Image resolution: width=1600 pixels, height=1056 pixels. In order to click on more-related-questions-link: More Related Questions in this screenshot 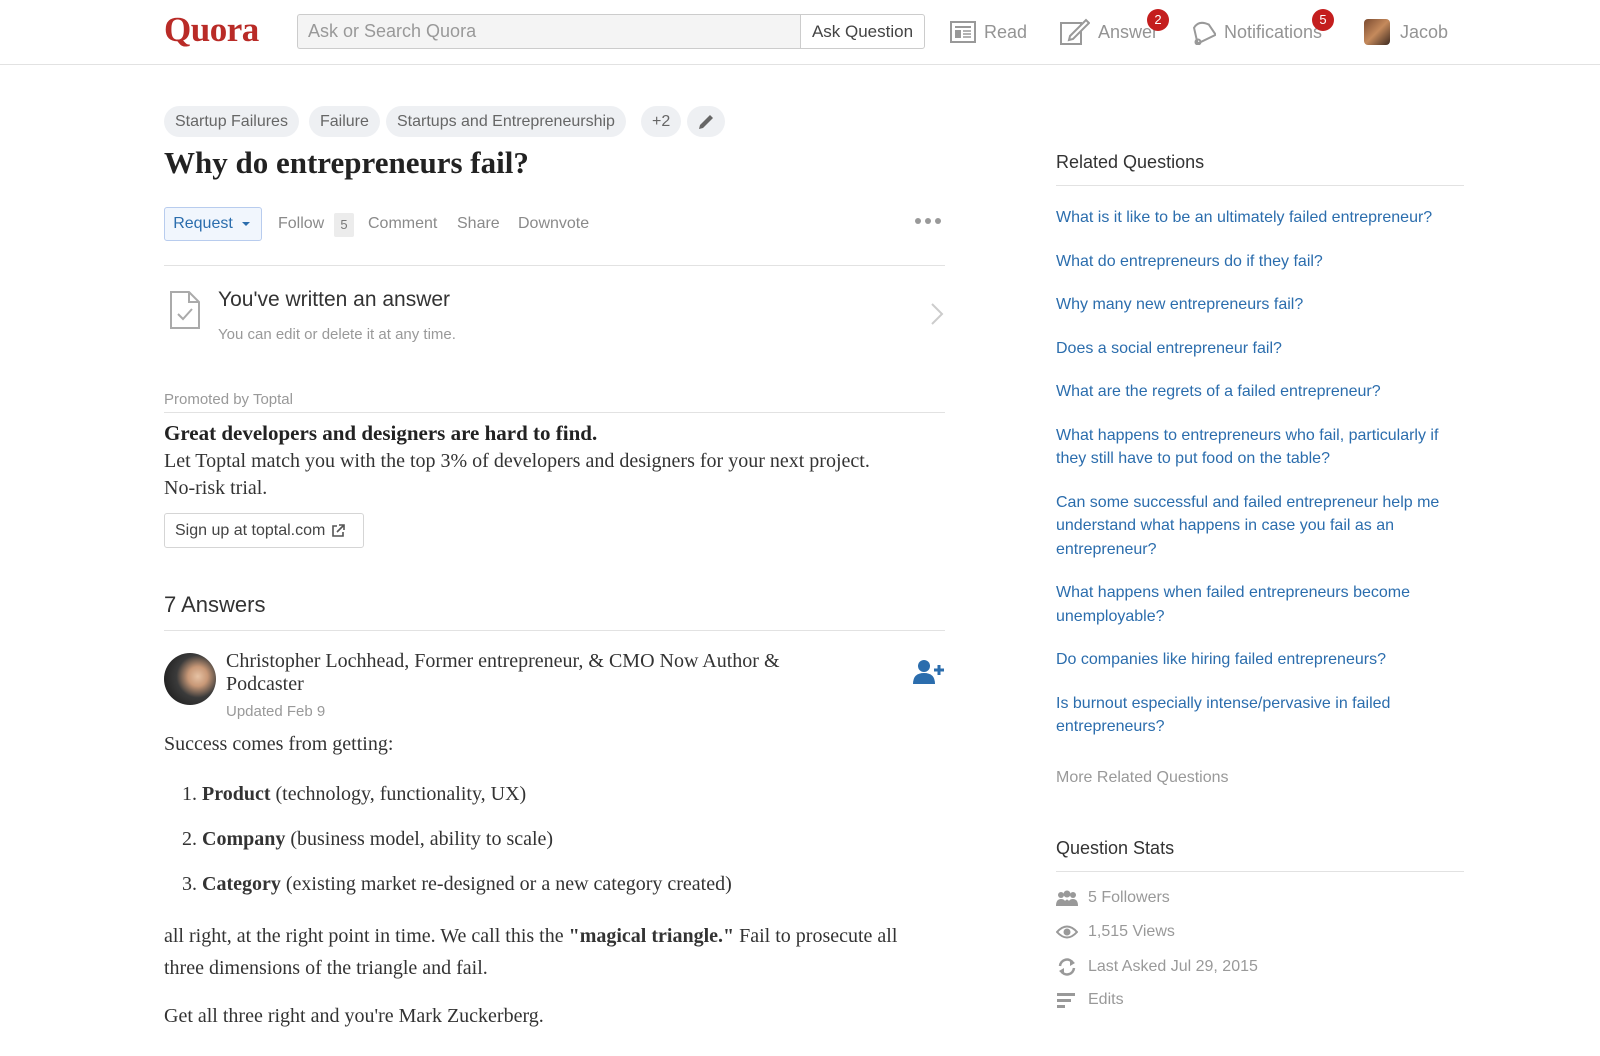, I will do `click(1142, 778)`.